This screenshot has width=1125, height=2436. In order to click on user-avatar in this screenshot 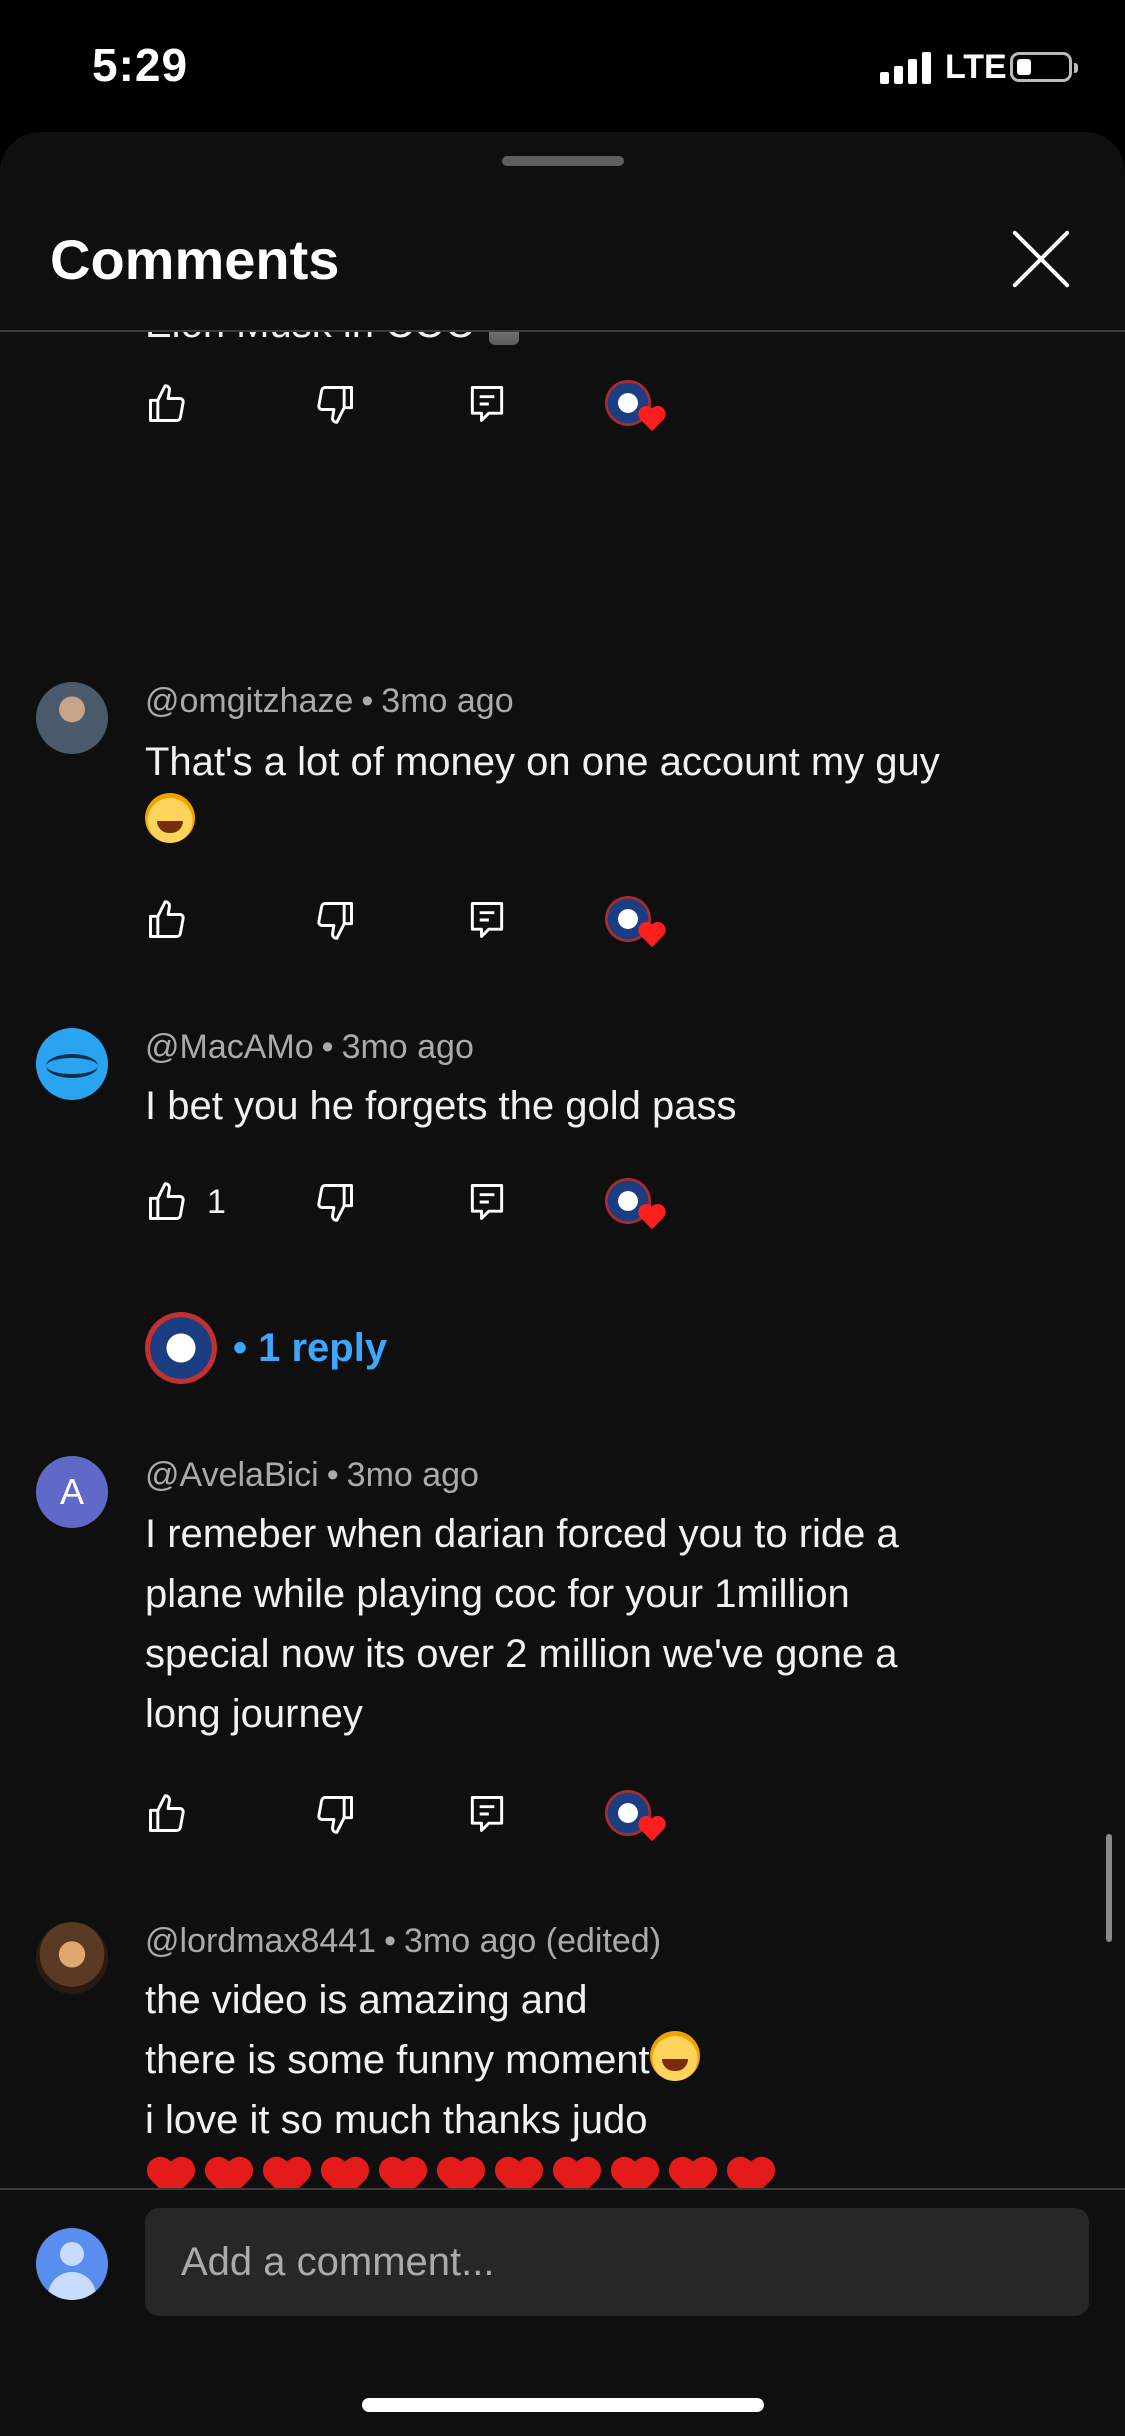, I will do `click(72, 2264)`.